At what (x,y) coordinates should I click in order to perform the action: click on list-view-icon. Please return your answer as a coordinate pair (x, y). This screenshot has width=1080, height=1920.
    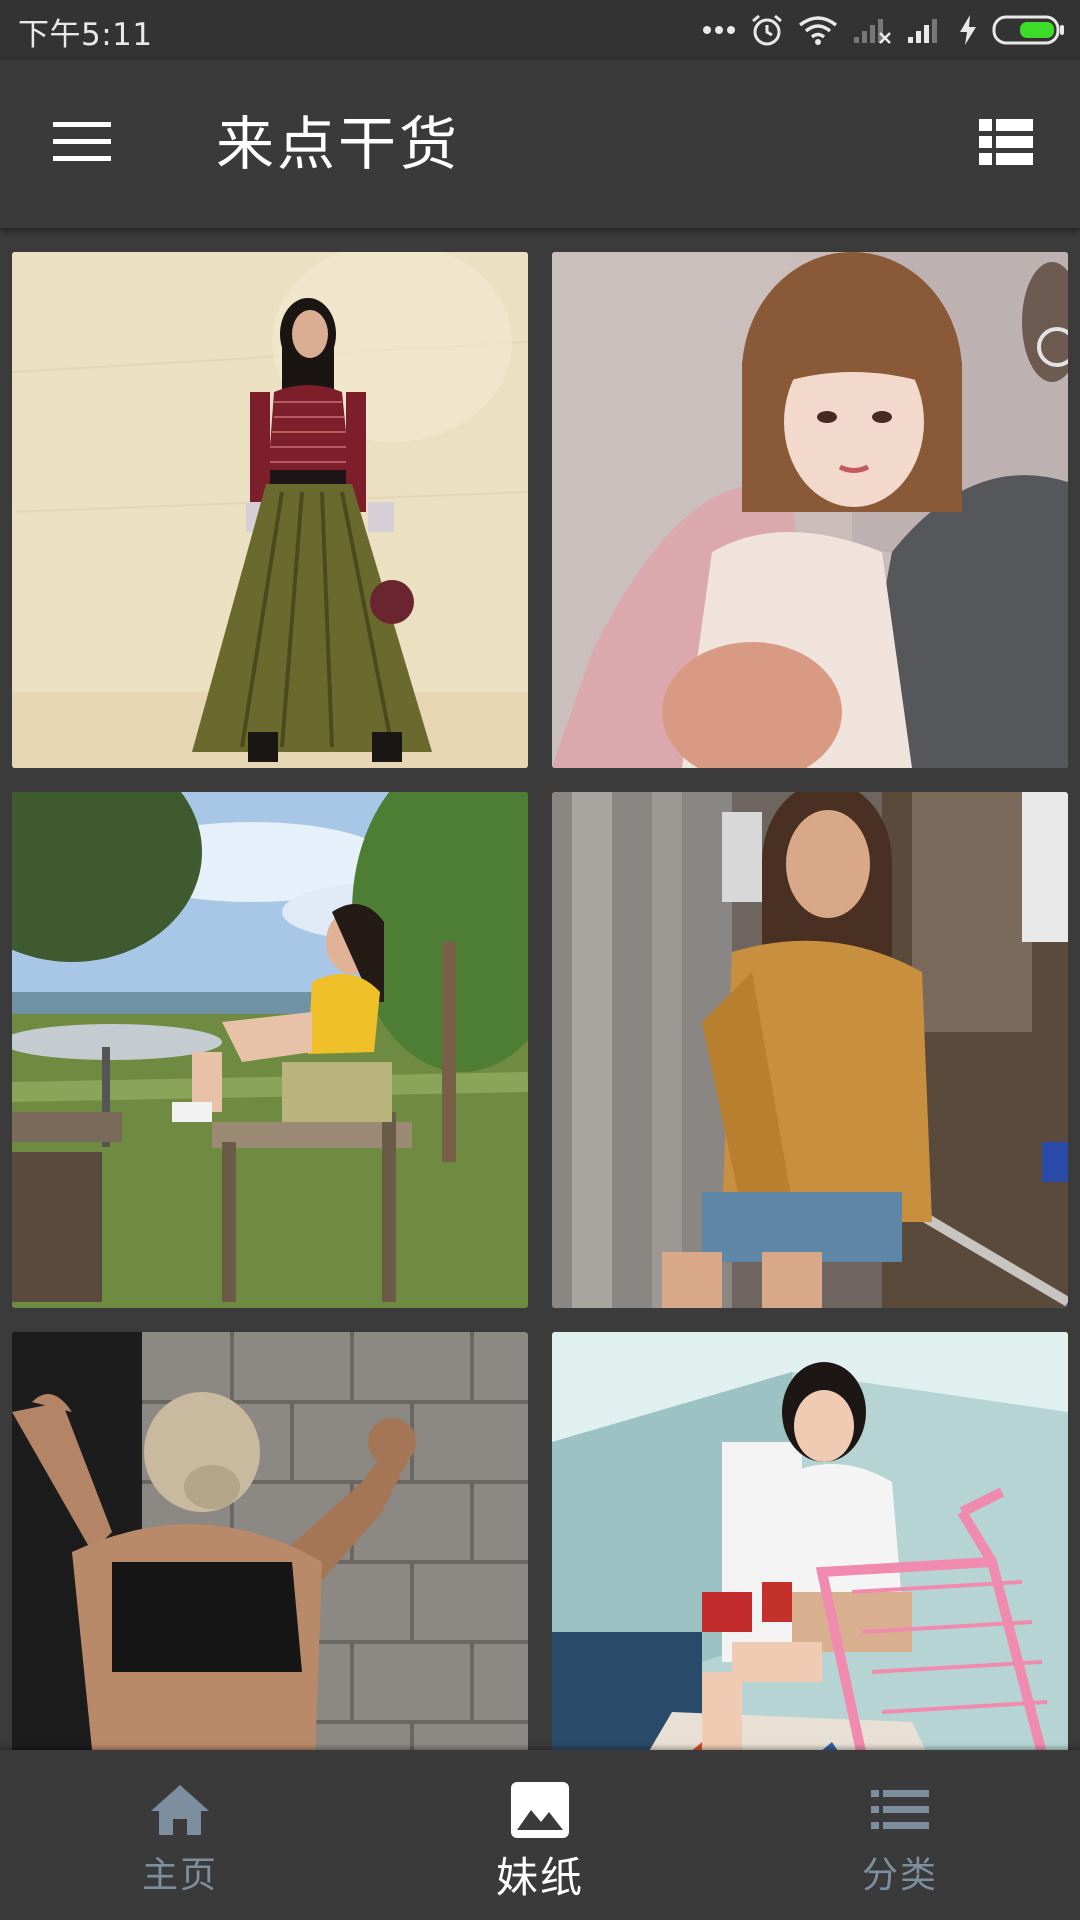
    Looking at the image, I should click on (1006, 144).